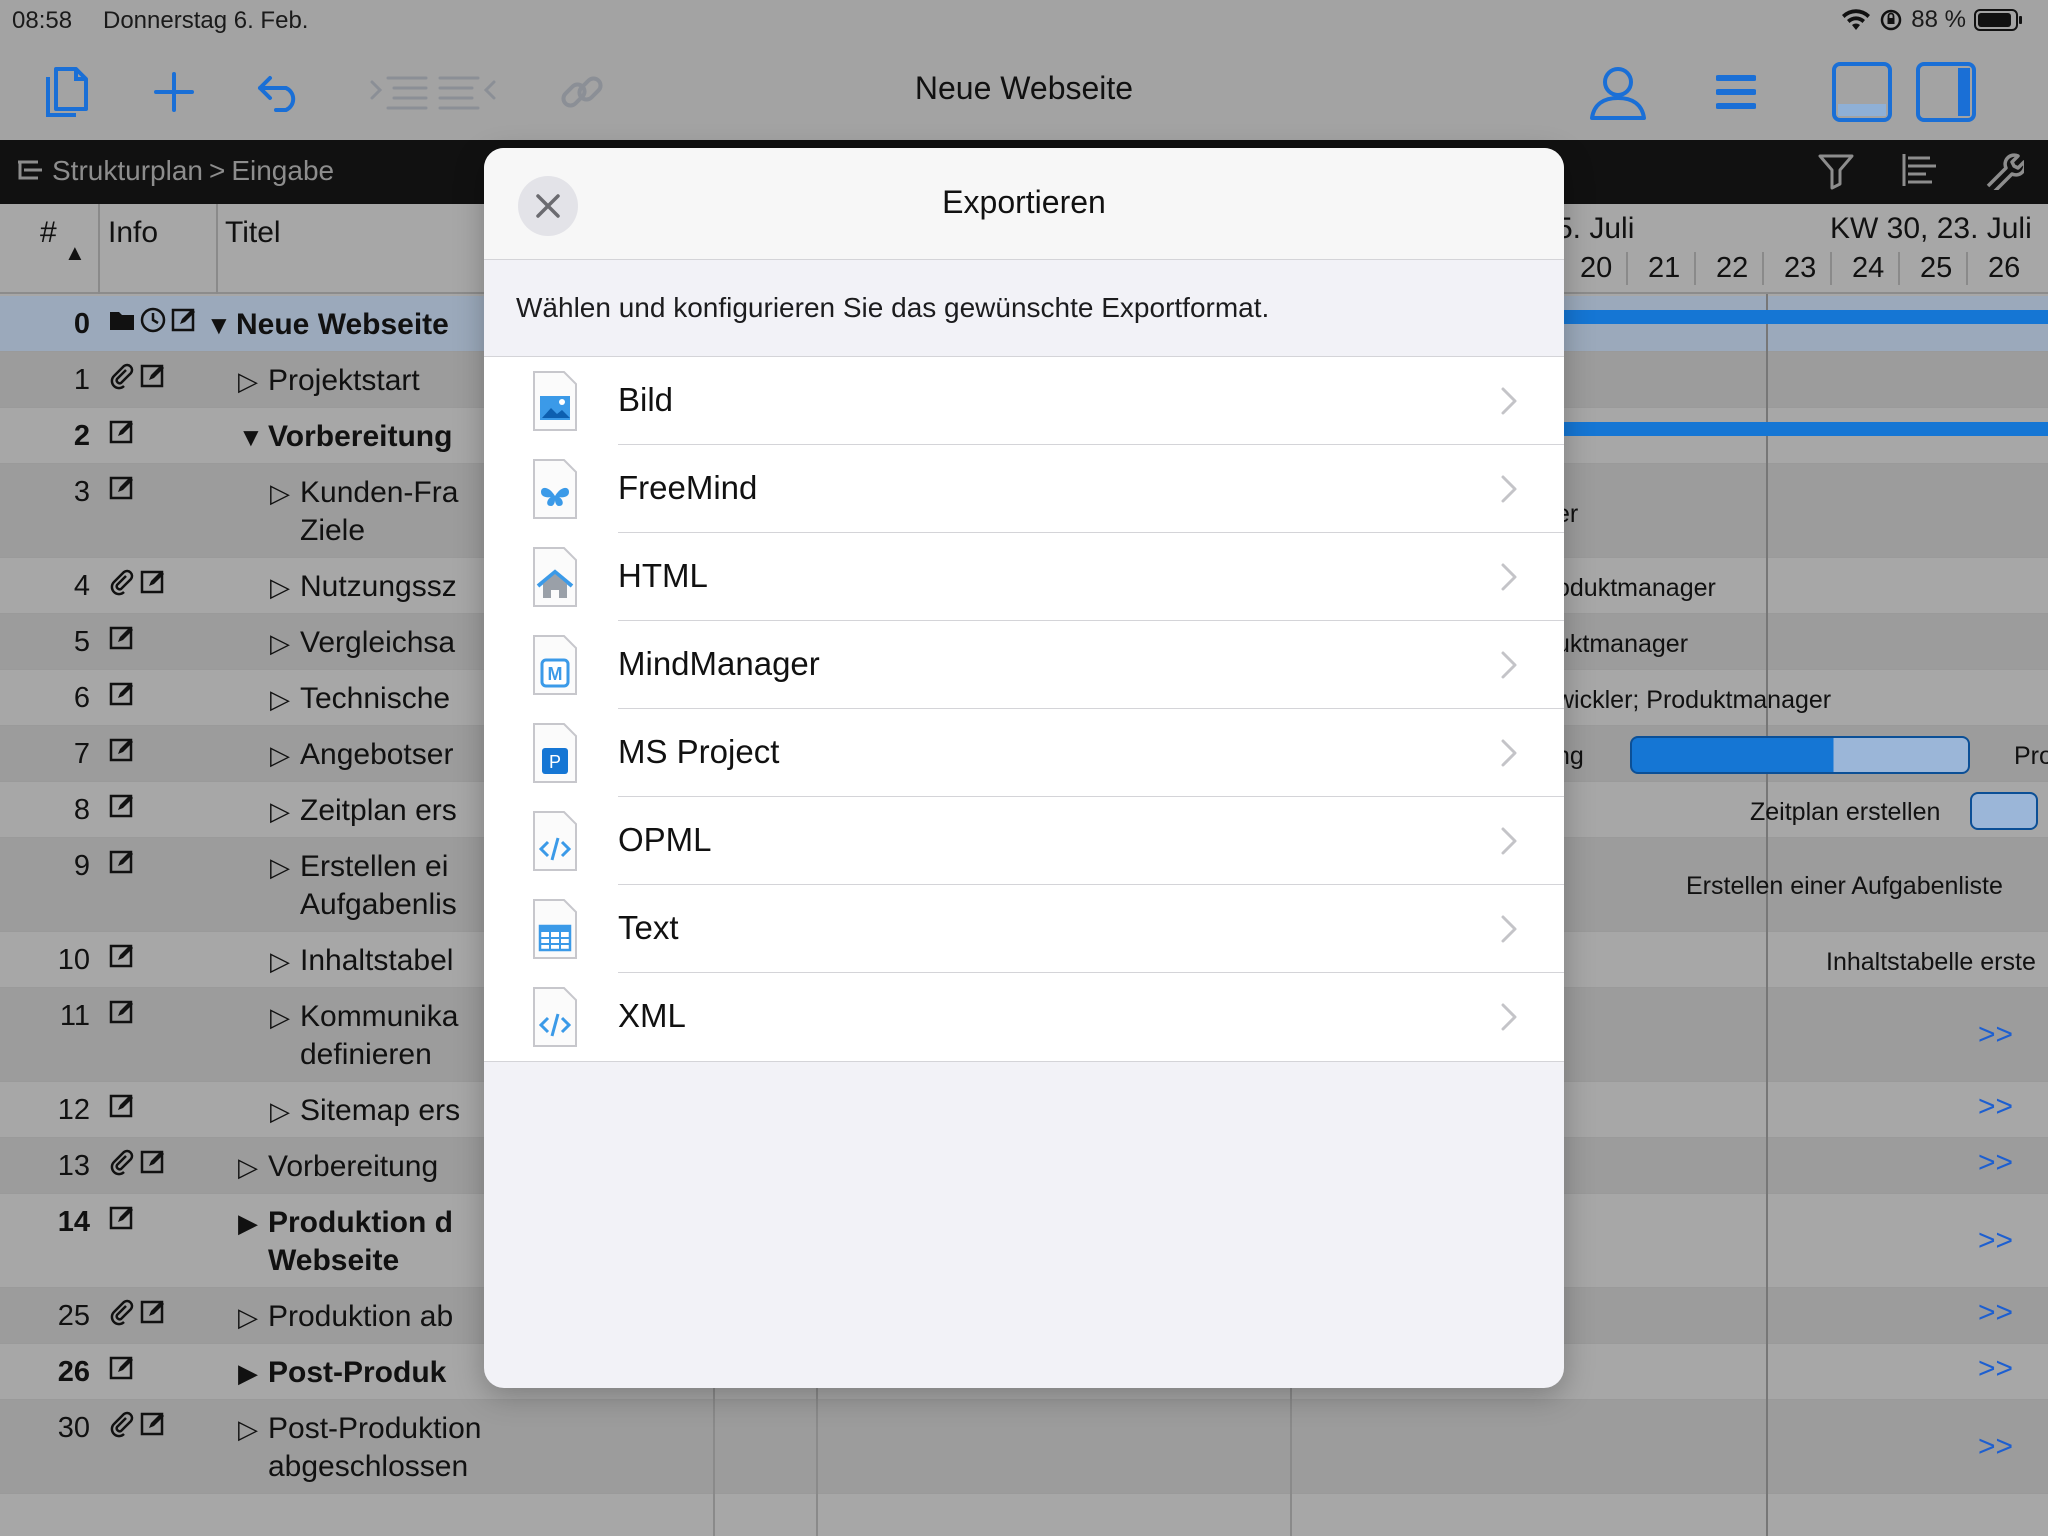 This screenshot has width=2048, height=1536. I want to click on row-title: Zeitplan ers, so click(378, 811).